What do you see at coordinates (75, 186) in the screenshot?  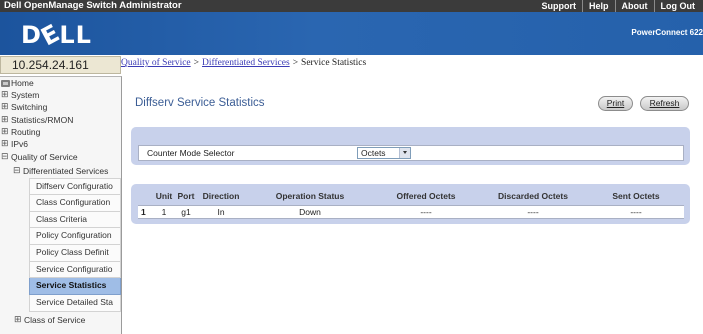 I see `nav-item-diffserv-configuration: Diffserv Configuratio` at bounding box center [75, 186].